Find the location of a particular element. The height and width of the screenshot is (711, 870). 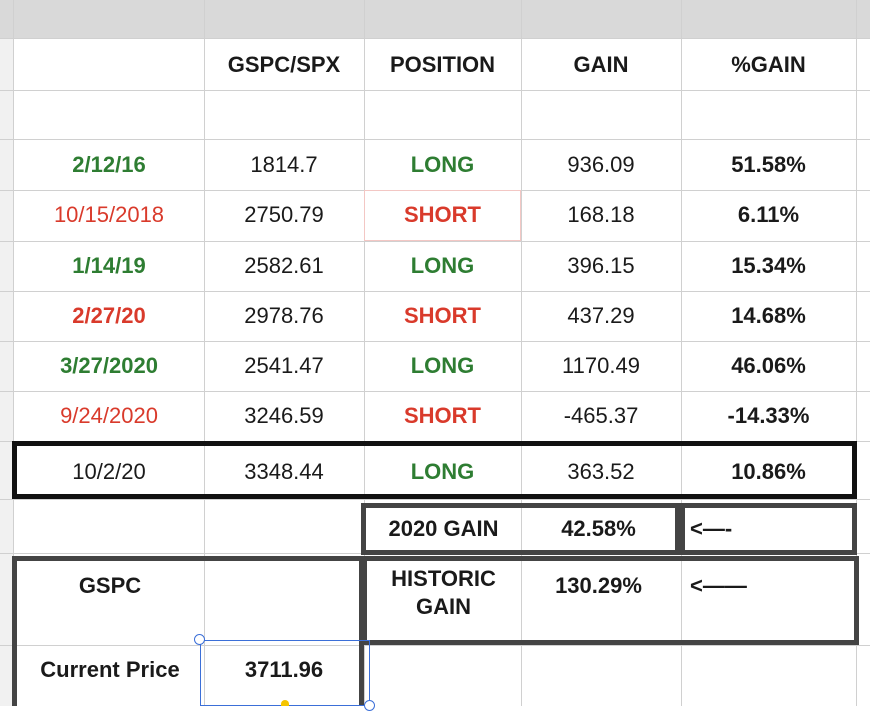

cell-selection-outline is located at coordinates (285, 673).